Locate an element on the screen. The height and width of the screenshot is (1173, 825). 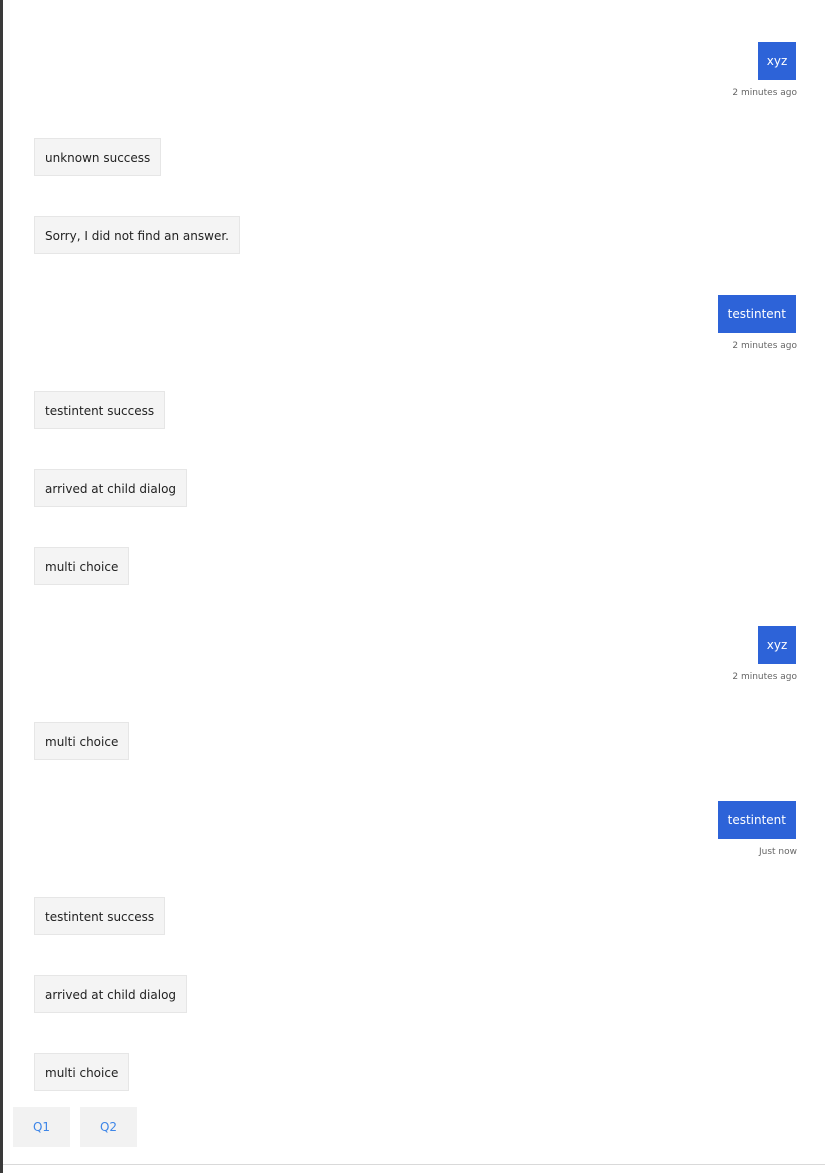
left-border is located at coordinates (1, 586).